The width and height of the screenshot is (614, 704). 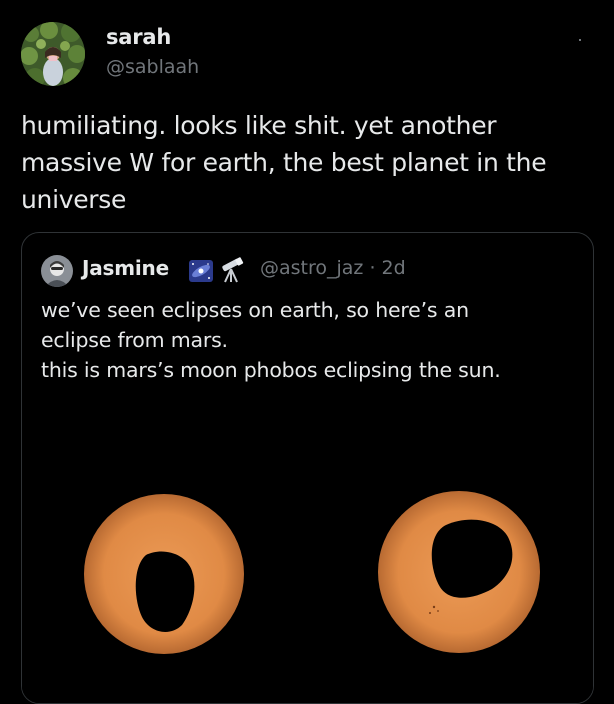 I want to click on author-avatar, so click(x=53, y=54).